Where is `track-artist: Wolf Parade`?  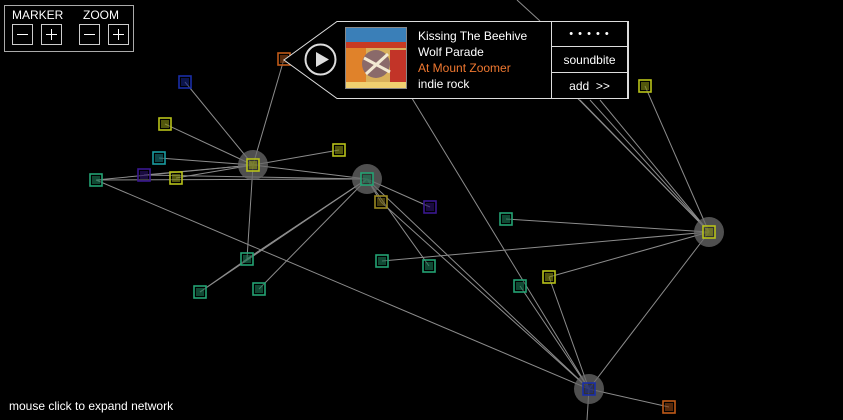
track-artist: Wolf Parade is located at coordinates (472, 52).